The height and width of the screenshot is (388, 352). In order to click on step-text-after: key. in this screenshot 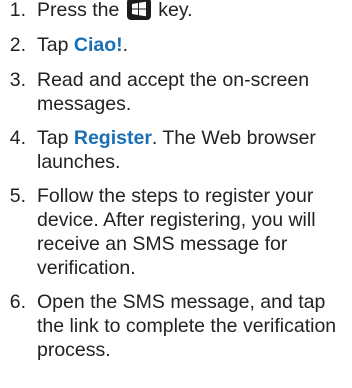, I will do `click(175, 10)`.